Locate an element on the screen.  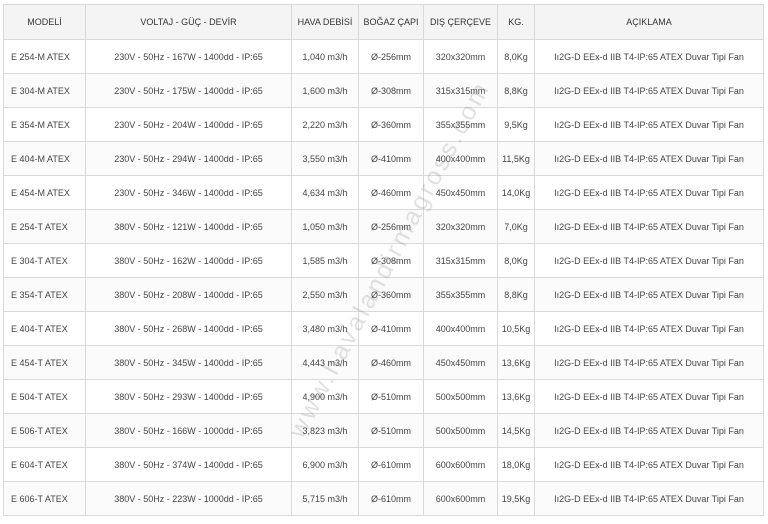
cell-weight: 10,5Kg is located at coordinates (516, 328).